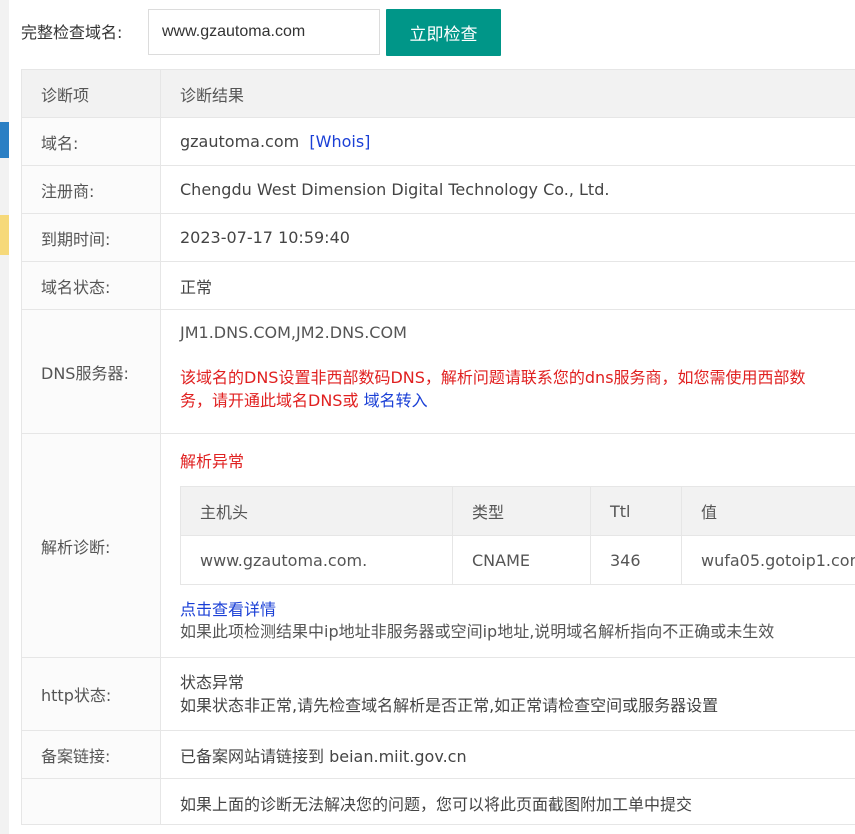 The width and height of the screenshot is (855, 834). What do you see at coordinates (768, 511) in the screenshot?
I see `col-value: 值` at bounding box center [768, 511].